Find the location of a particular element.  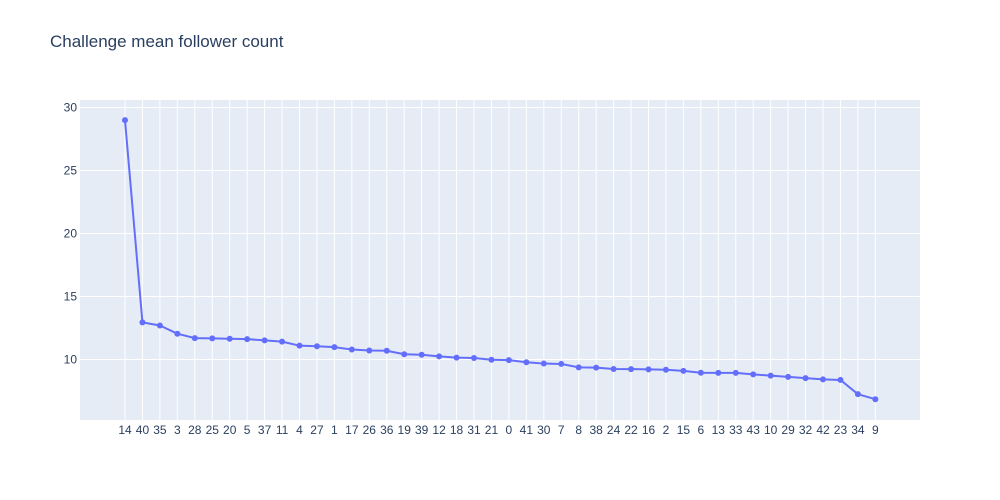

x-tick-label: 22 is located at coordinates (631, 430).